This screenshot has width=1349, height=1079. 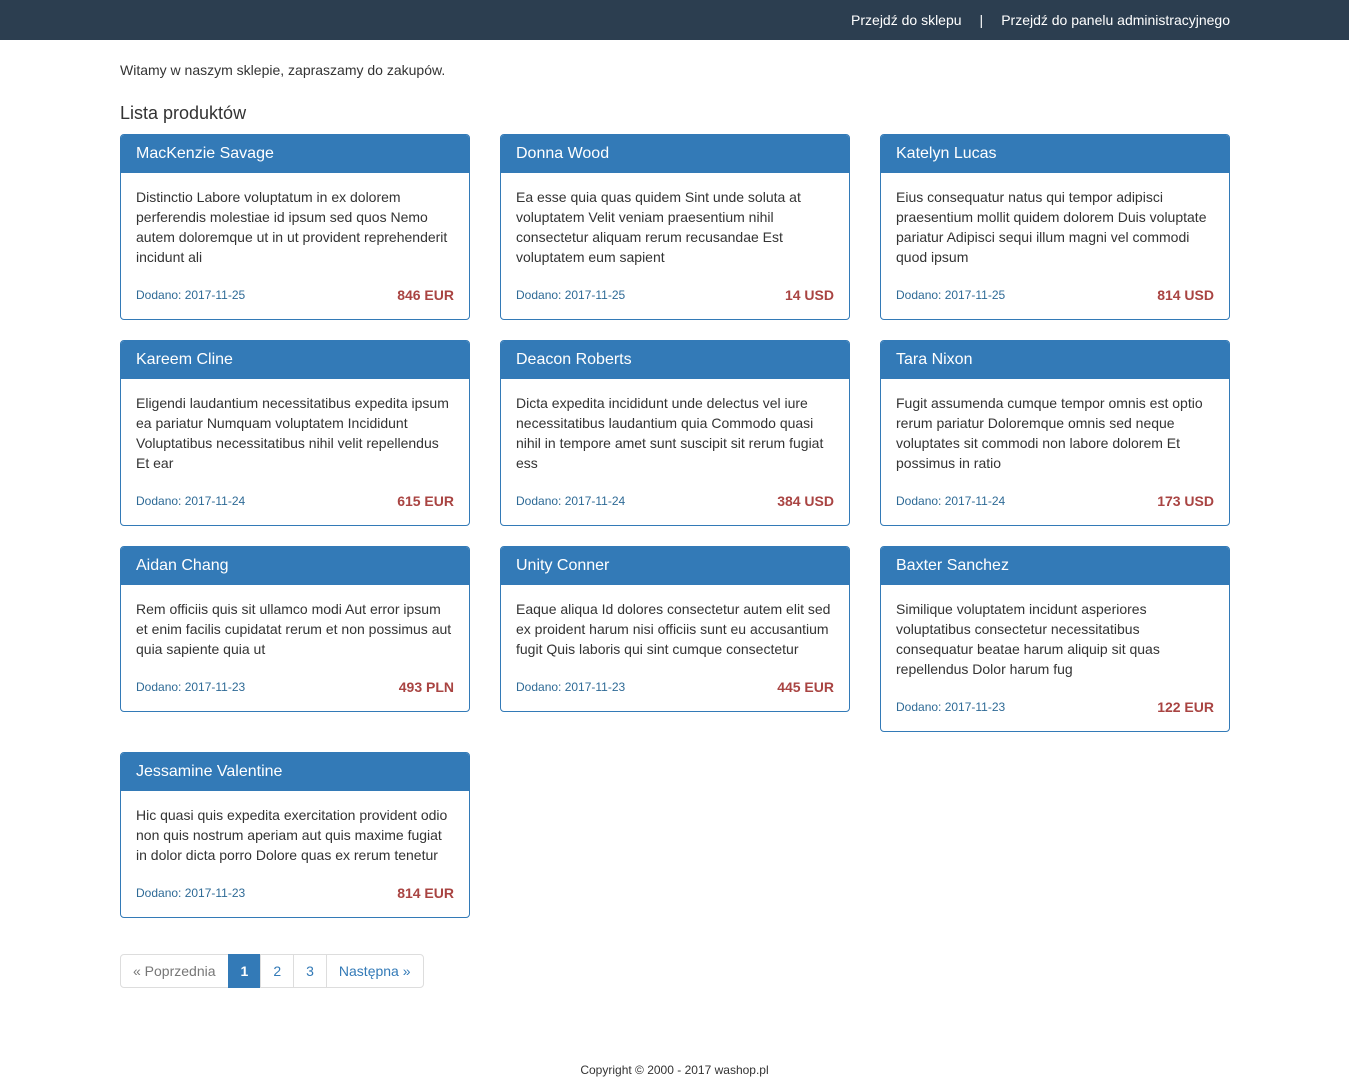 What do you see at coordinates (1185, 501) in the screenshot?
I see `product-price: 173 USD` at bounding box center [1185, 501].